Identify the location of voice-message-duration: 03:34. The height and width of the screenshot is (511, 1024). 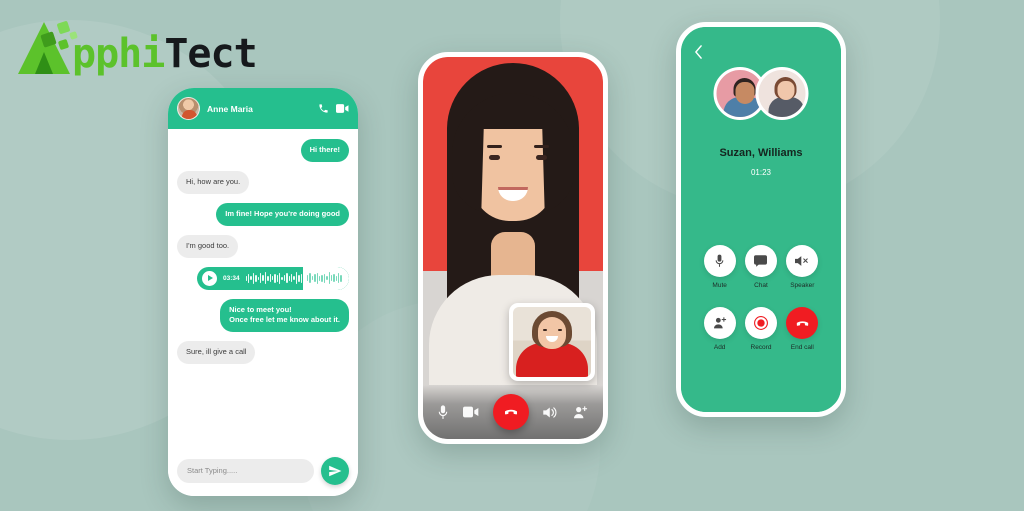
(231, 278).